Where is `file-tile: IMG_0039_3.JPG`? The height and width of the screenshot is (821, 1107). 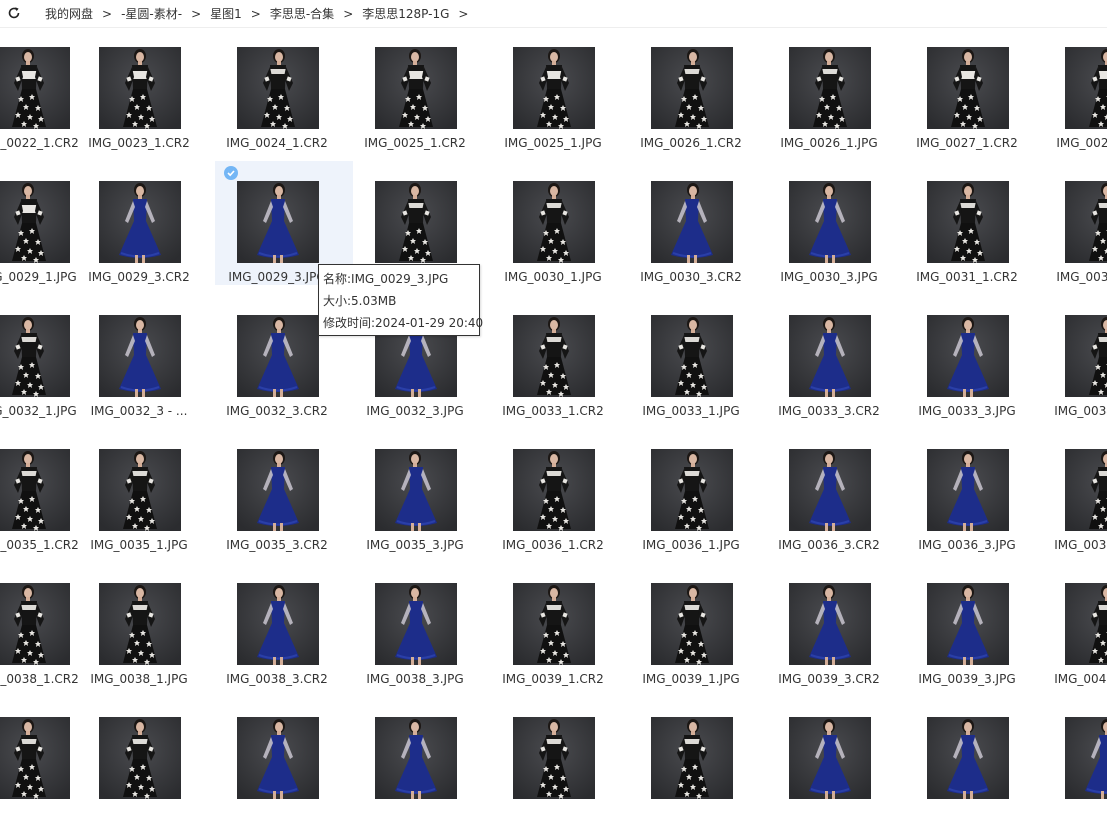
file-tile: IMG_0039_3.JPG is located at coordinates (967, 625).